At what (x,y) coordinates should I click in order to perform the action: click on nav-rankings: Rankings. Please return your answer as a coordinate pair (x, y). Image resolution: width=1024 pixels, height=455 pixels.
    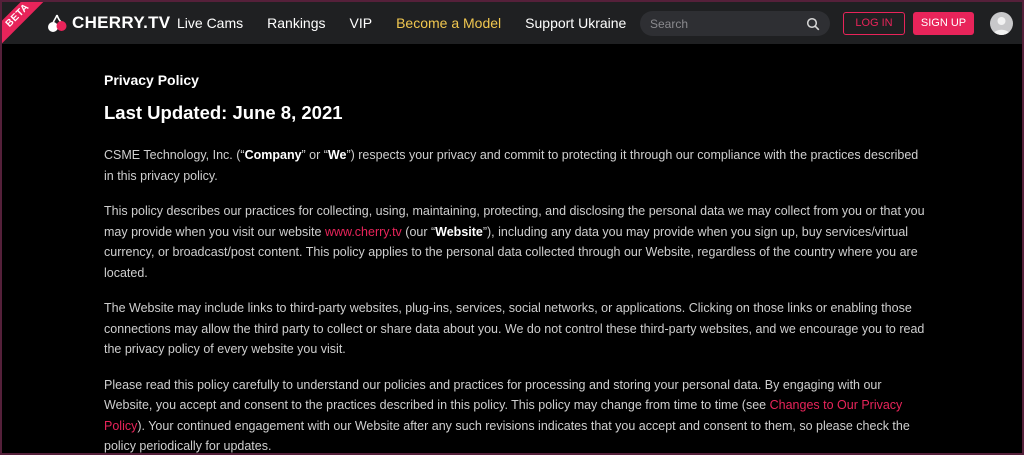
    Looking at the image, I should click on (296, 23).